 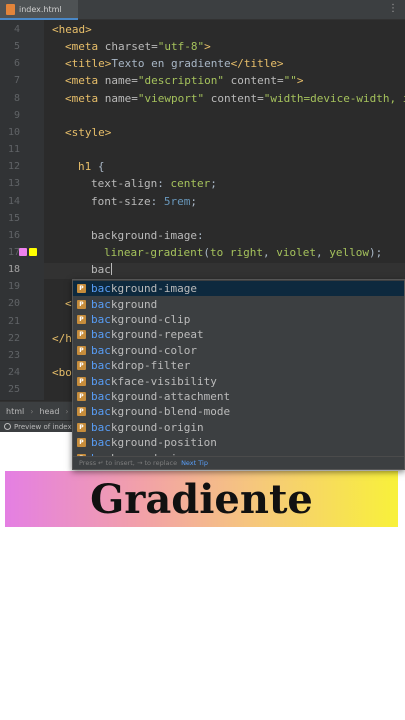 I want to click on code-token: <title>, so click(x=88, y=64).